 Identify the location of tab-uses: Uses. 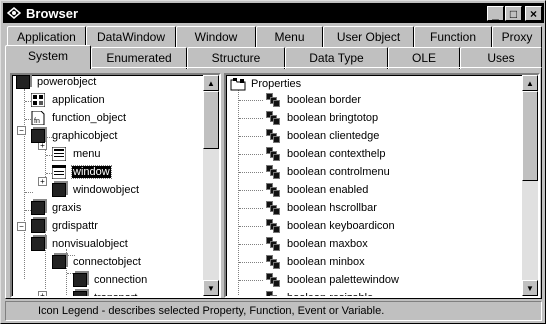
(501, 58).